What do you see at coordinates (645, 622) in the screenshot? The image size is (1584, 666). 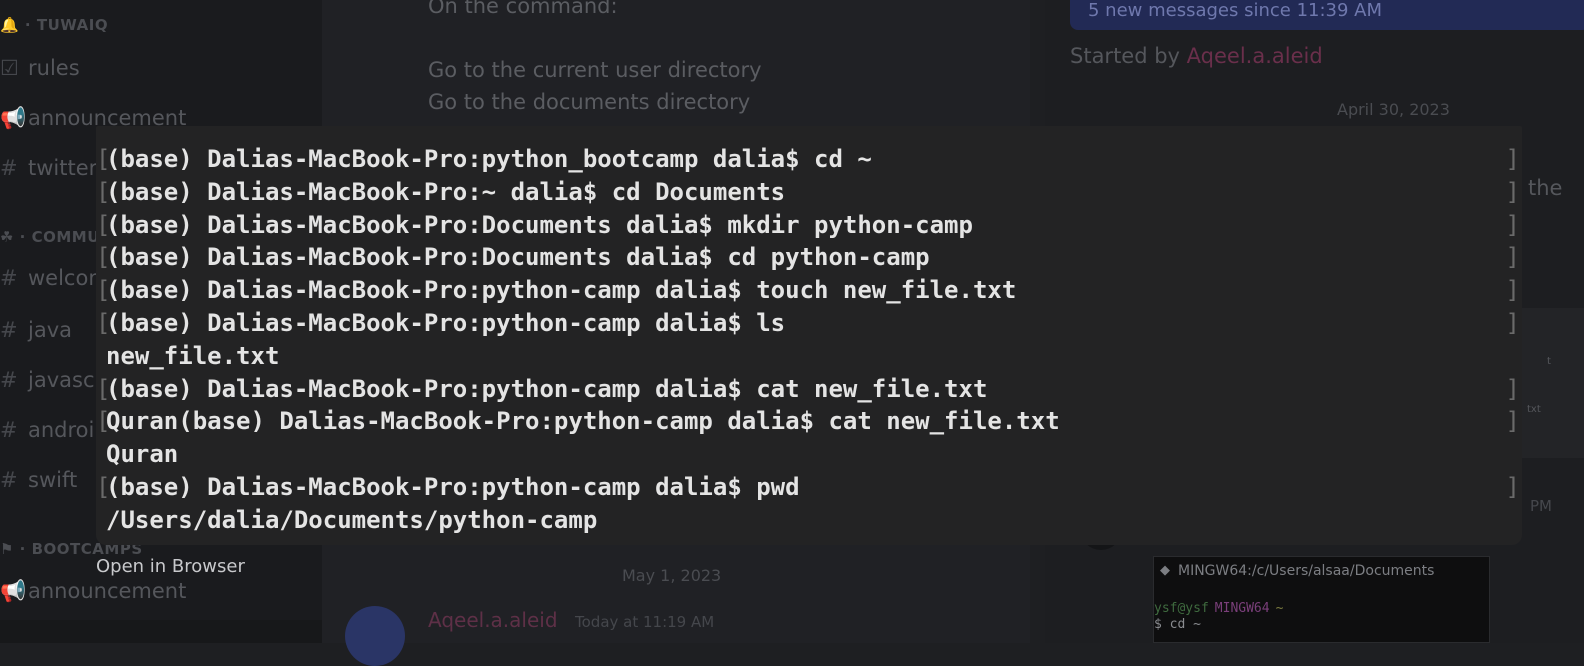 I see `message-timestamp: Today at 11:19 AM` at bounding box center [645, 622].